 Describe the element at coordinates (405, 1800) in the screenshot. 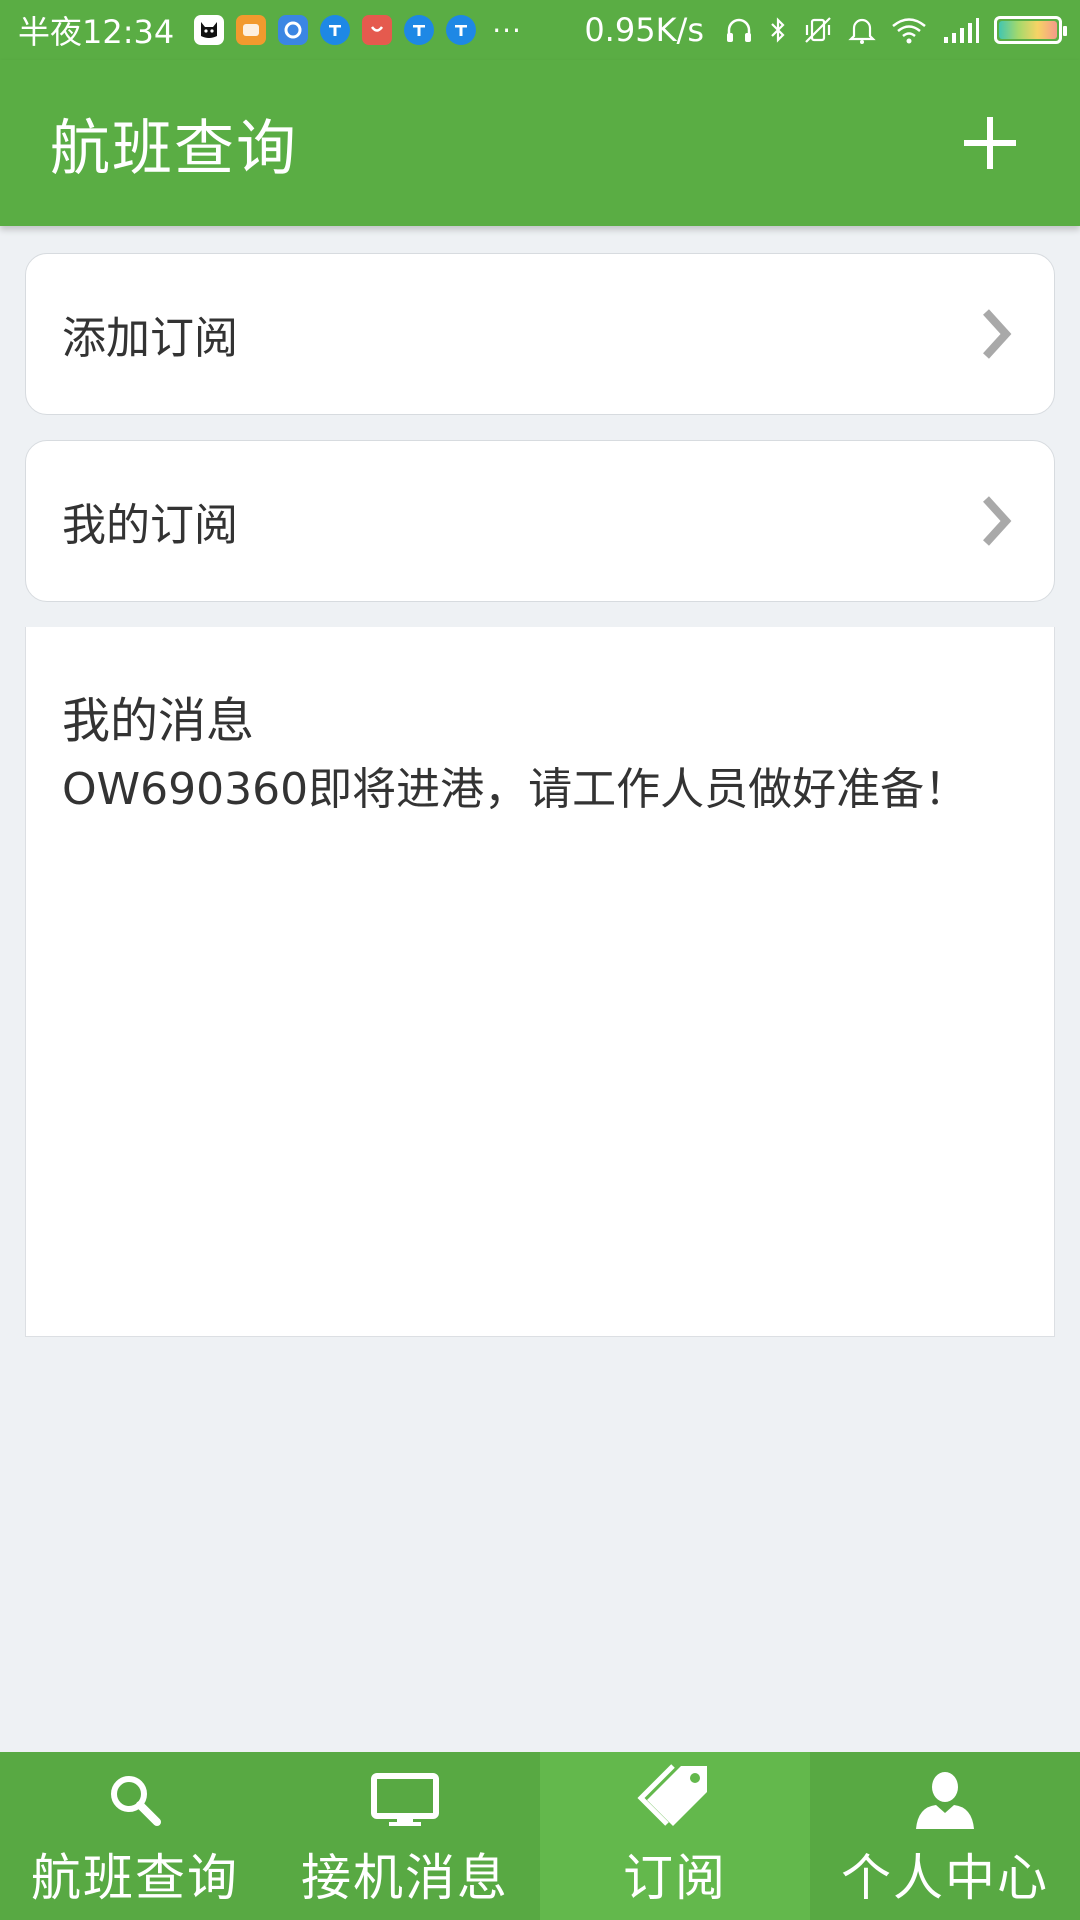

I see `monitor-icon` at that location.